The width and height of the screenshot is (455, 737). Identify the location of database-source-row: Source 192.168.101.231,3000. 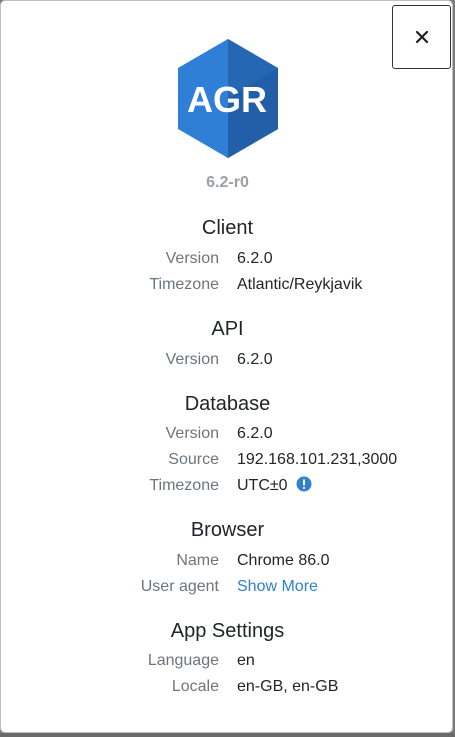
(226, 460).